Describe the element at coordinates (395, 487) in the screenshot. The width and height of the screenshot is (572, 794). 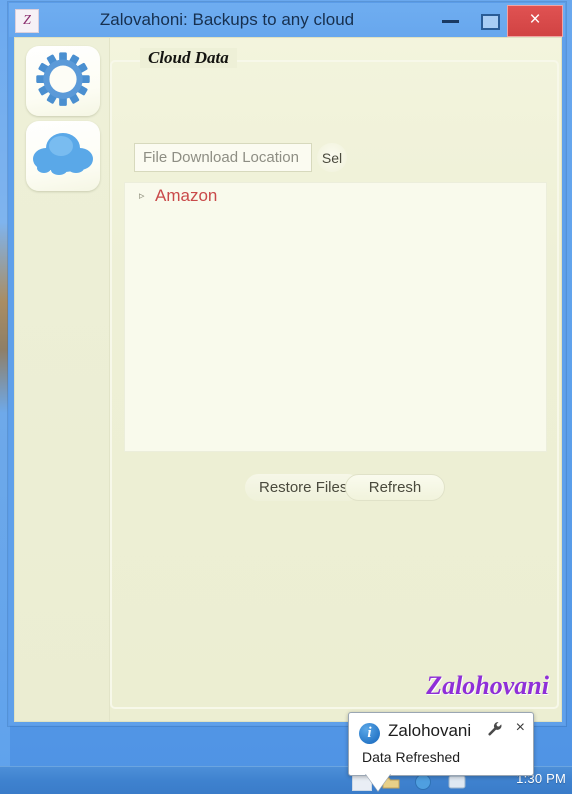
I see `refresh-button: Refresh` at that location.